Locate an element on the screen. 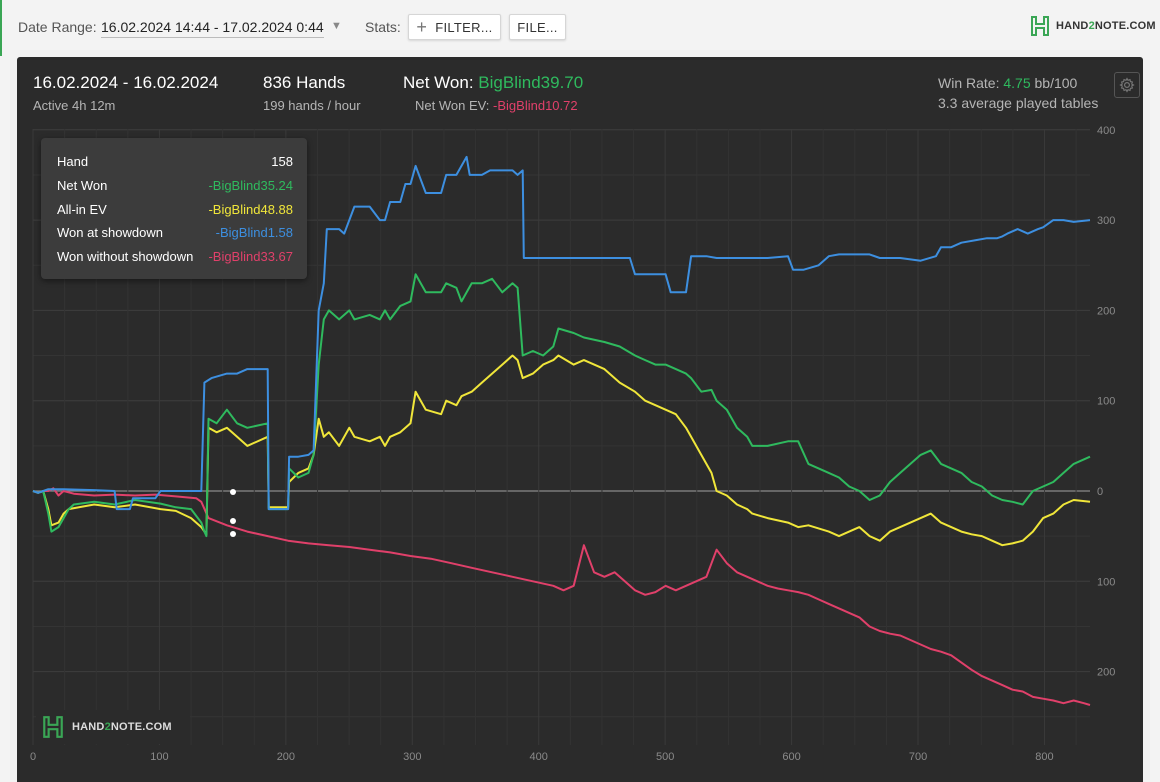 The width and height of the screenshot is (1160, 782). tooltip-label: Net Won is located at coordinates (82, 185).